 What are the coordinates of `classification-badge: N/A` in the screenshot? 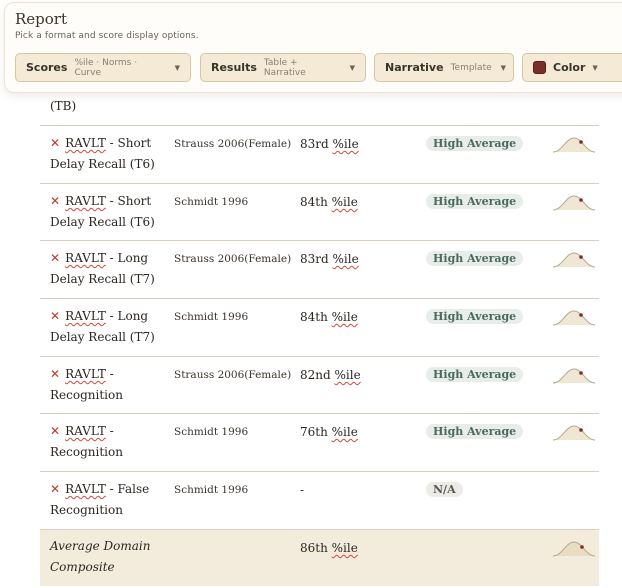 It's located at (444, 489).